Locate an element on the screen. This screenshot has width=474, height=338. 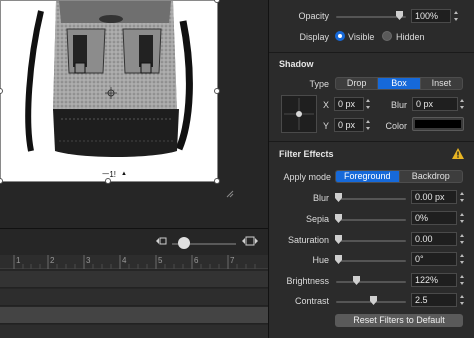
shadow-color-label: Color is located at coordinates (396, 126).